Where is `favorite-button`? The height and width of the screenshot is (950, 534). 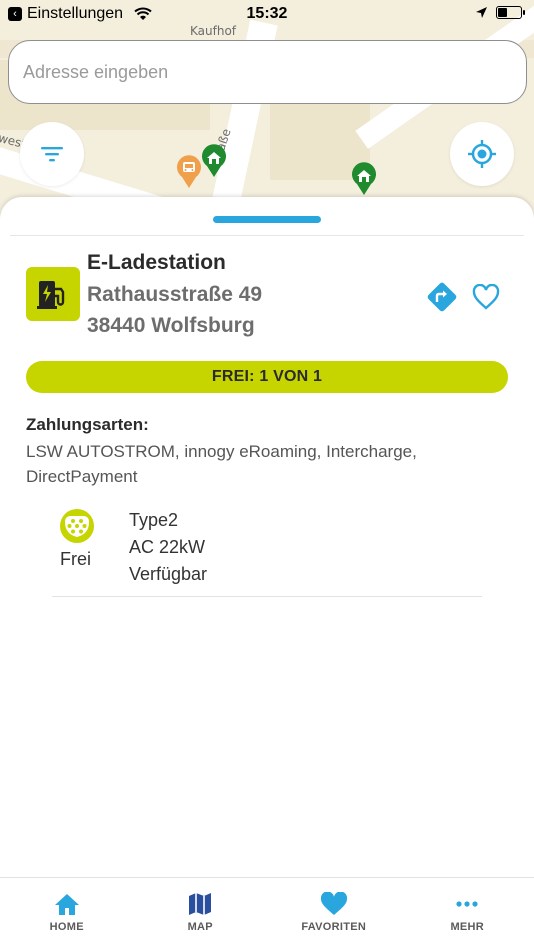 favorite-button is located at coordinates (486, 297).